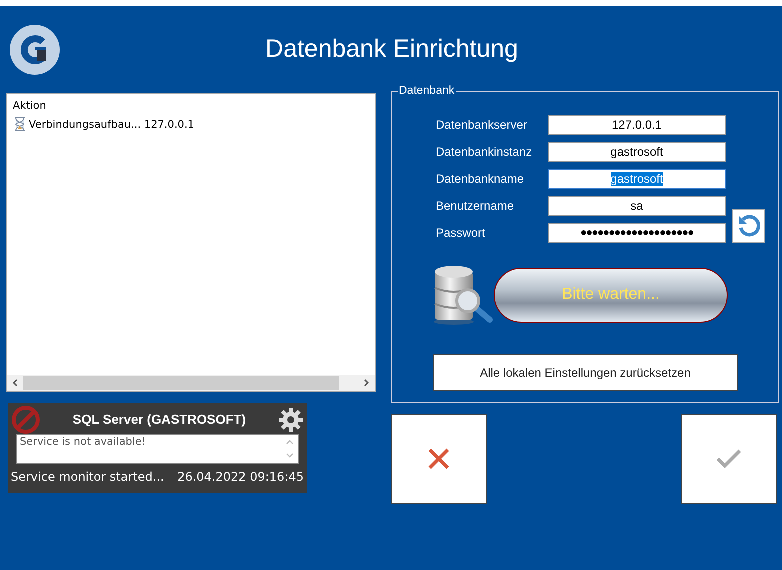 This screenshot has height=570, width=782. What do you see at coordinates (291, 419) in the screenshot?
I see `gear-icon` at bounding box center [291, 419].